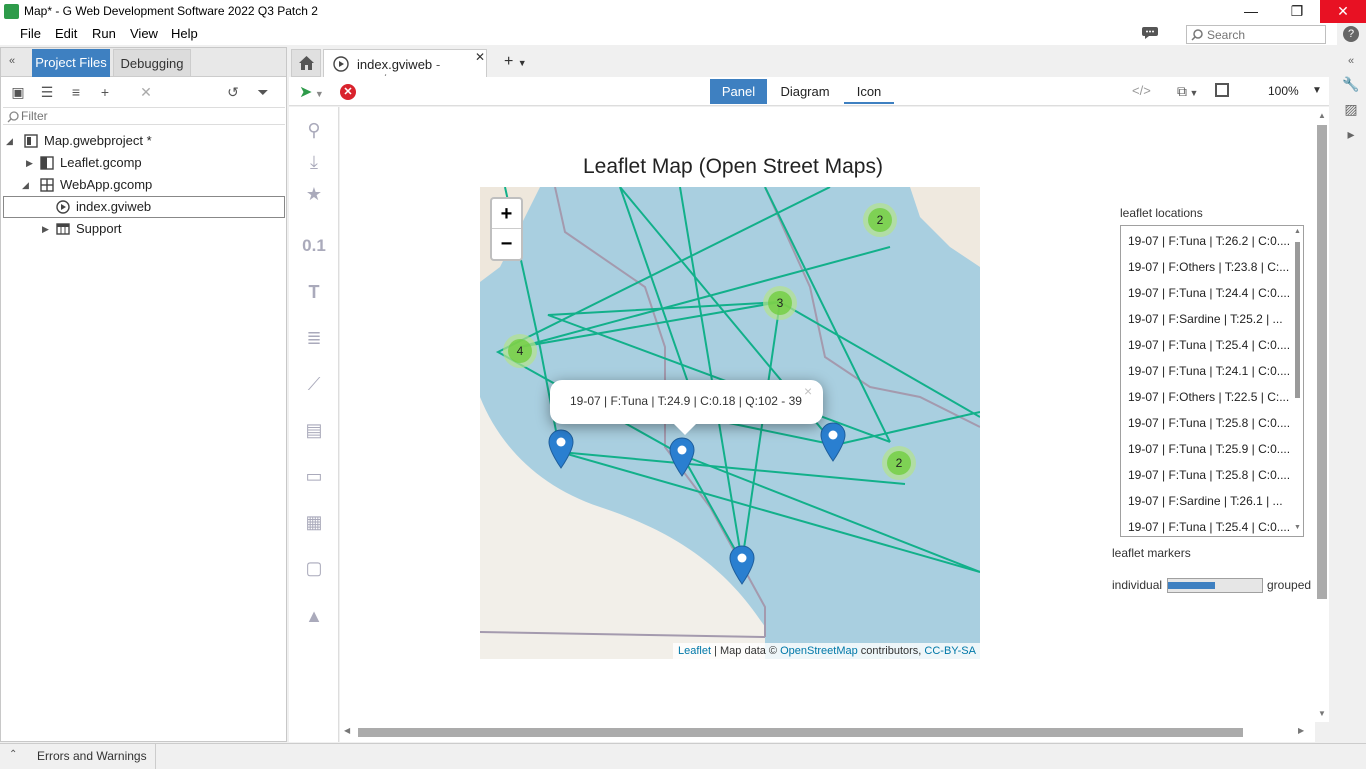 This screenshot has width=1366, height=769. What do you see at coordinates (480, 57) in the screenshot?
I see `close-tab-icon: ✕` at bounding box center [480, 57].